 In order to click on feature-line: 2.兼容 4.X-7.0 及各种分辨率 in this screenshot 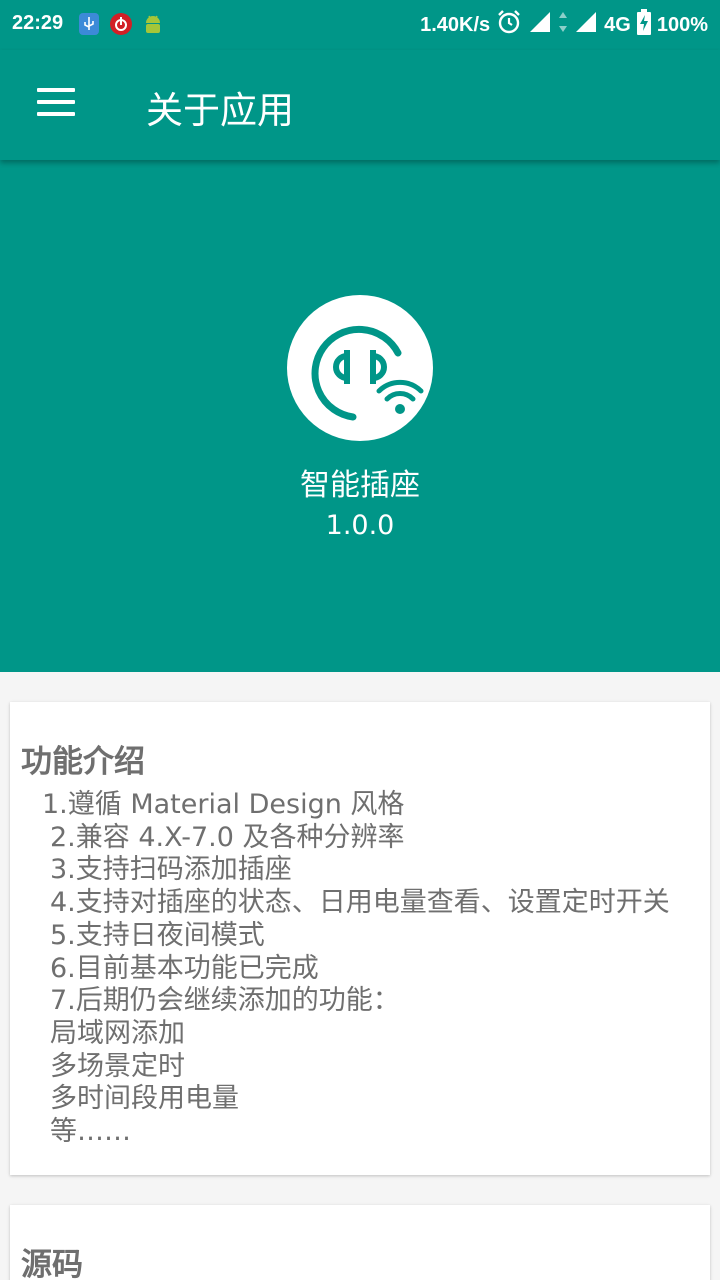, I will do `click(227, 837)`.